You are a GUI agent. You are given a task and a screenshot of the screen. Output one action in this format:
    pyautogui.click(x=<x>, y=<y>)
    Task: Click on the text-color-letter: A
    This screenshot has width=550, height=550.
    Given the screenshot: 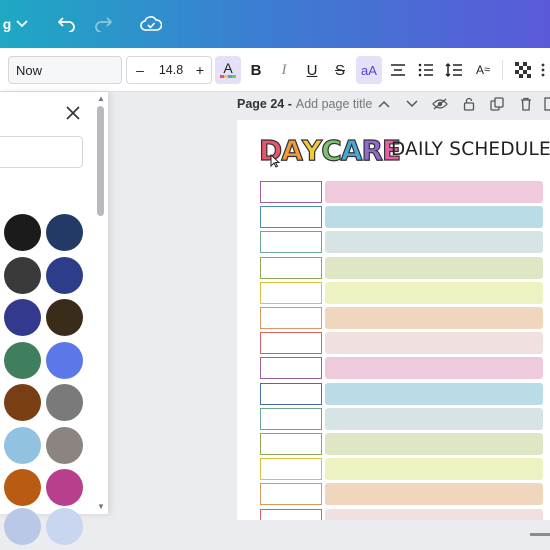 What is the action you would take?
    pyautogui.click(x=228, y=68)
    